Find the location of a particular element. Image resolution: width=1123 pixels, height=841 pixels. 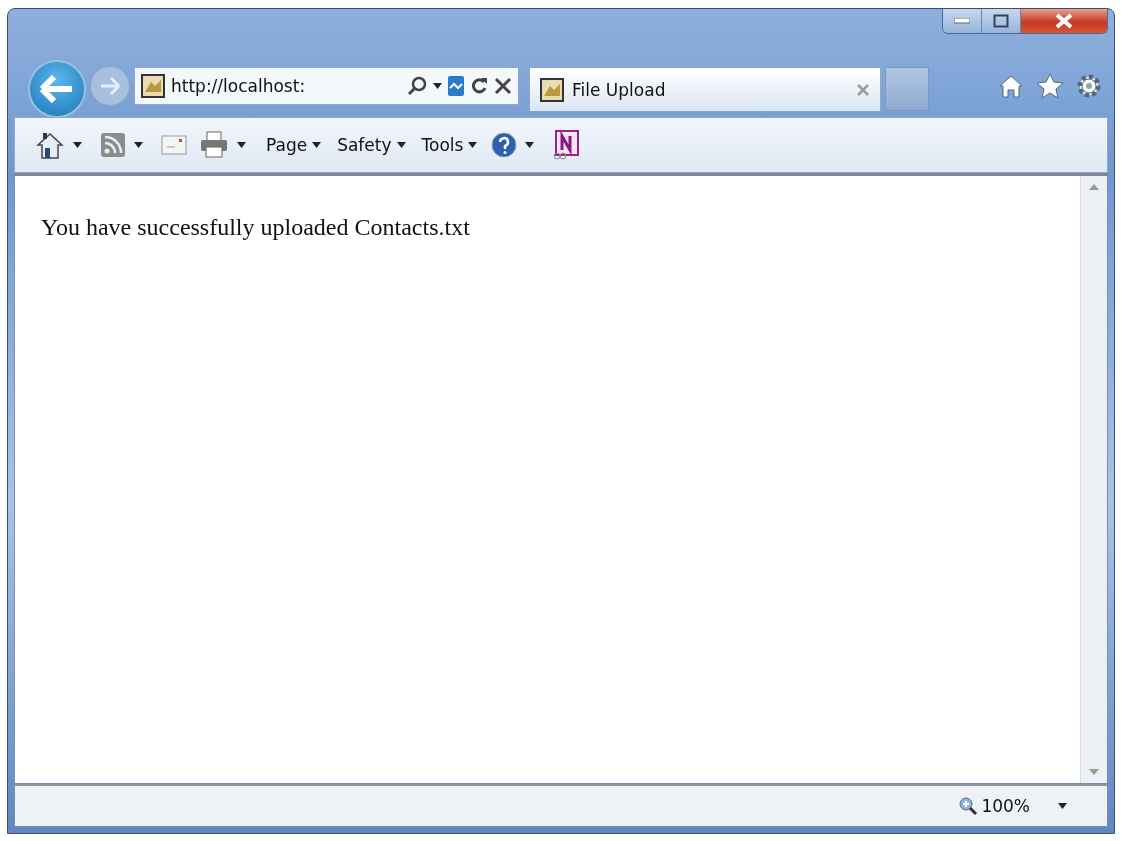

maximize-icon is located at coordinates (1001, 21).